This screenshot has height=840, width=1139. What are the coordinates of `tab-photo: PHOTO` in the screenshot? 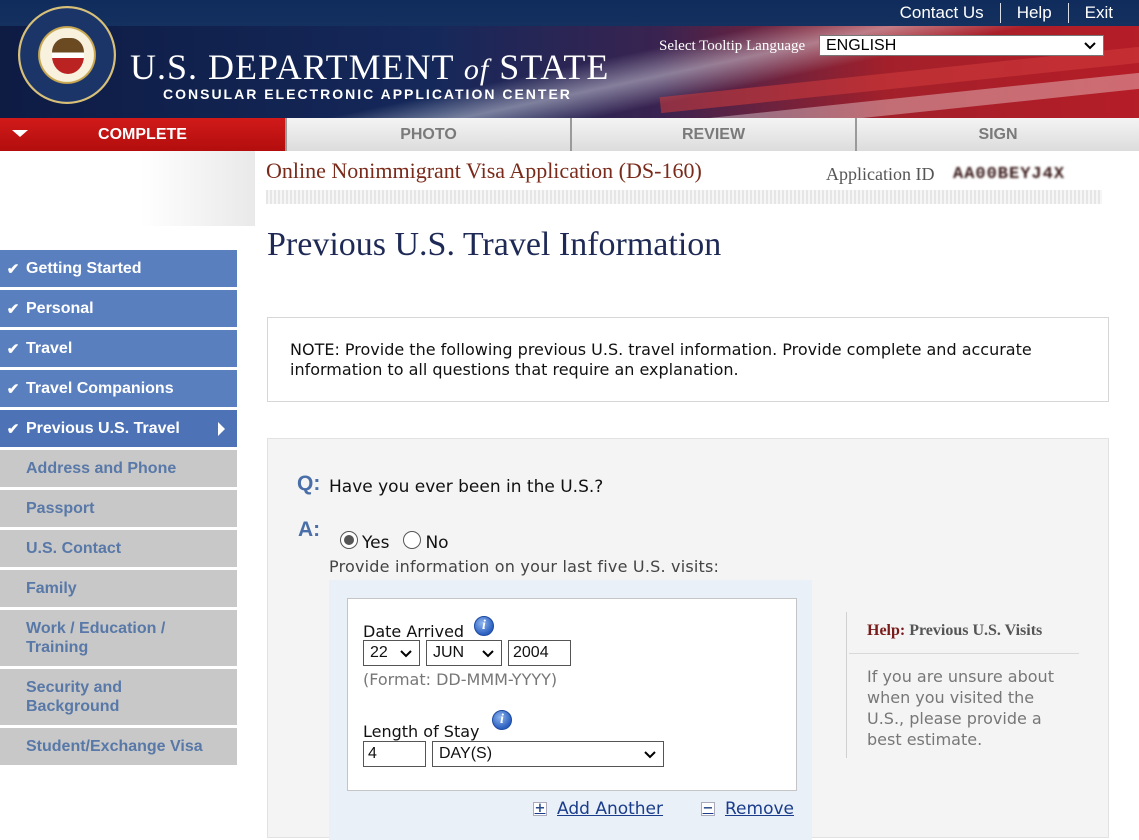 It's located at (429, 134).